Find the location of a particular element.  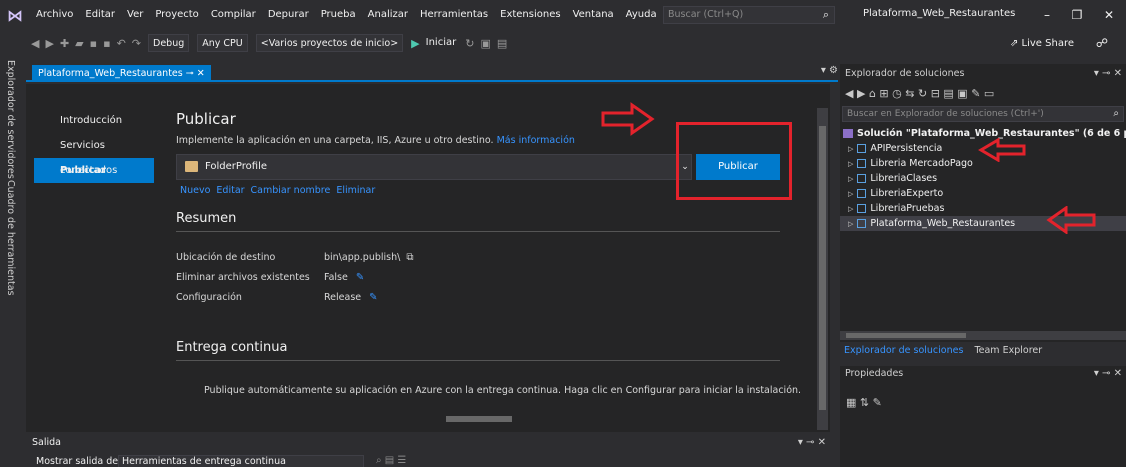

tab-solution-explorer: Explorador de soluciones is located at coordinates (903, 351).